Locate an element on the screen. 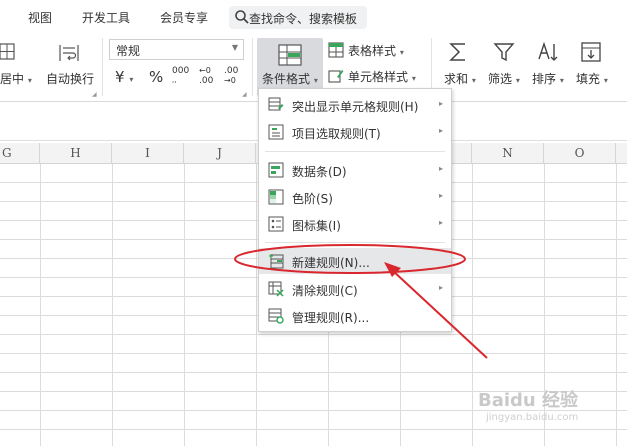 The image size is (627, 446). cell-style-button: 单元格样式 ▾ is located at coordinates (382, 76).